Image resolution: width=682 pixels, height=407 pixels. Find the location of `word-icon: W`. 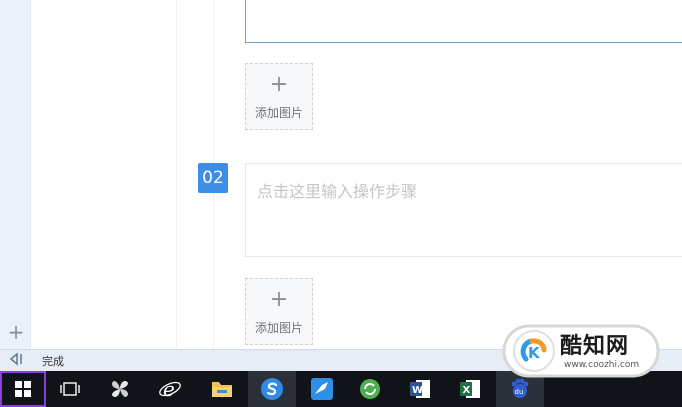

word-icon: W is located at coordinates (420, 389).